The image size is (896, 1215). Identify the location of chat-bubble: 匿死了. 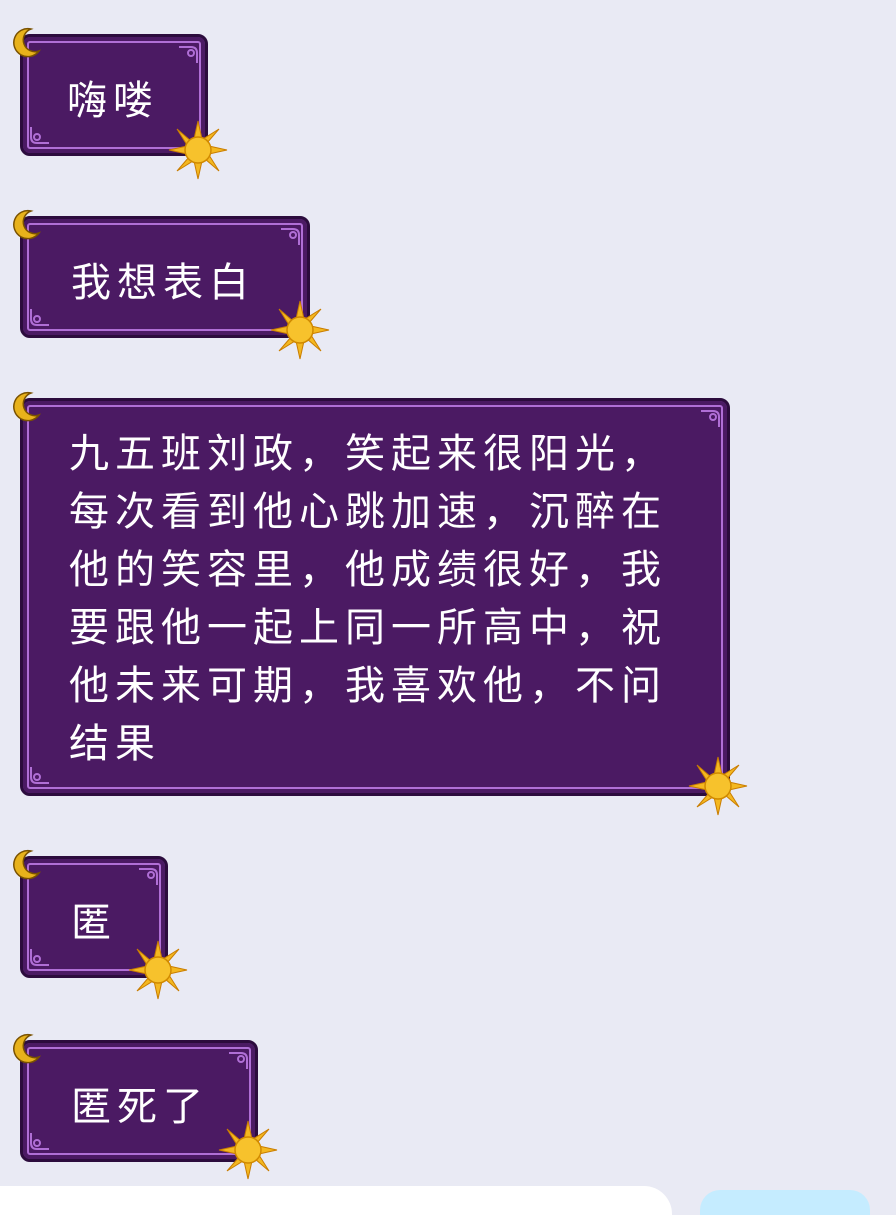
(145, 1106).